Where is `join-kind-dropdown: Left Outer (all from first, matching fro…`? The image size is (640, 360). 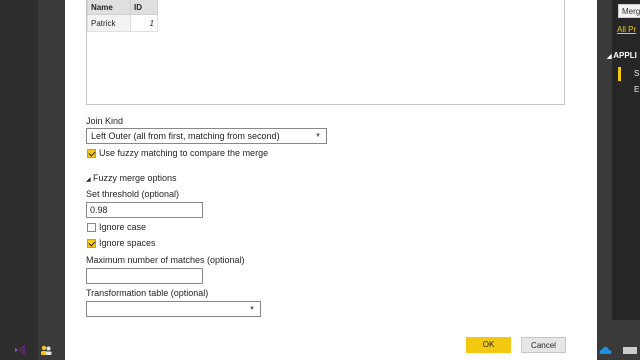 join-kind-dropdown: Left Outer (all from first, matching fro… is located at coordinates (206, 136).